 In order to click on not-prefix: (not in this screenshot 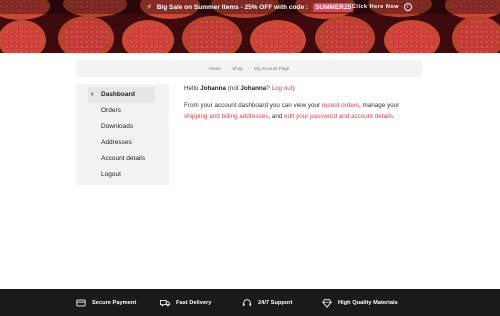, I will do `click(233, 88)`.